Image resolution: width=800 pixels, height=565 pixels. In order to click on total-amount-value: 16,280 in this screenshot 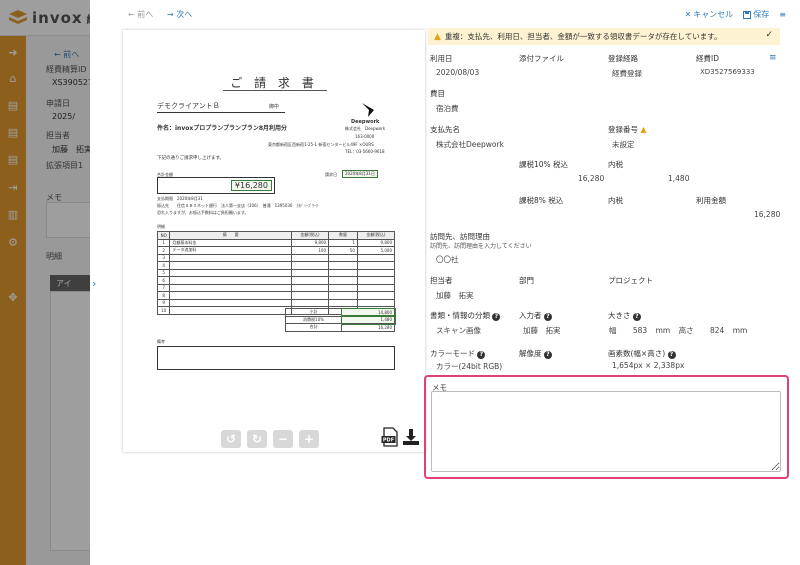, I will do `click(767, 214)`.